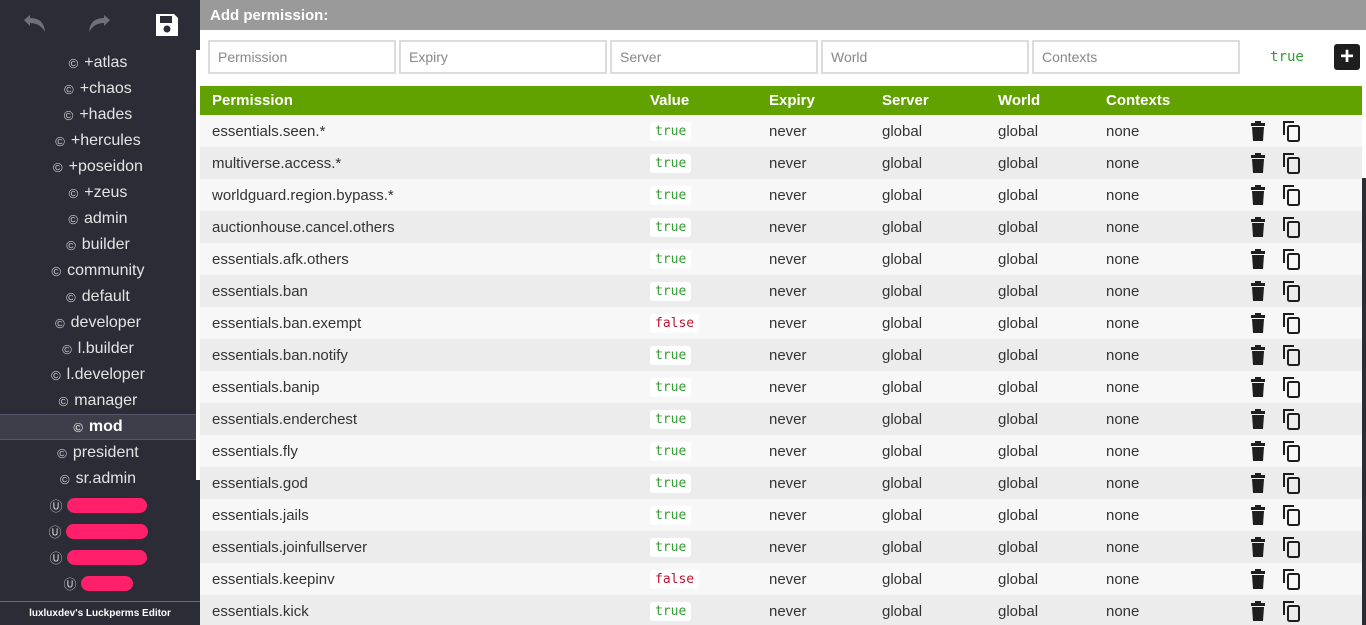  What do you see at coordinates (503, 57) in the screenshot?
I see `expiry-input` at bounding box center [503, 57].